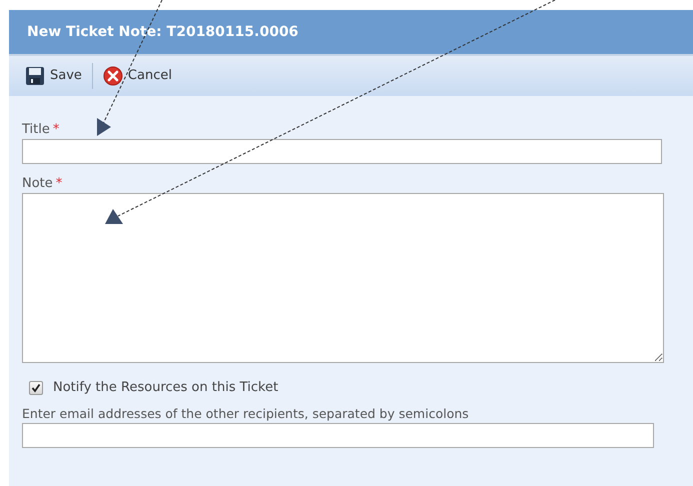 The image size is (693, 486). What do you see at coordinates (162, 32) in the screenshot?
I see `dialog-title: New Ticket Note: T20180115.0006` at bounding box center [162, 32].